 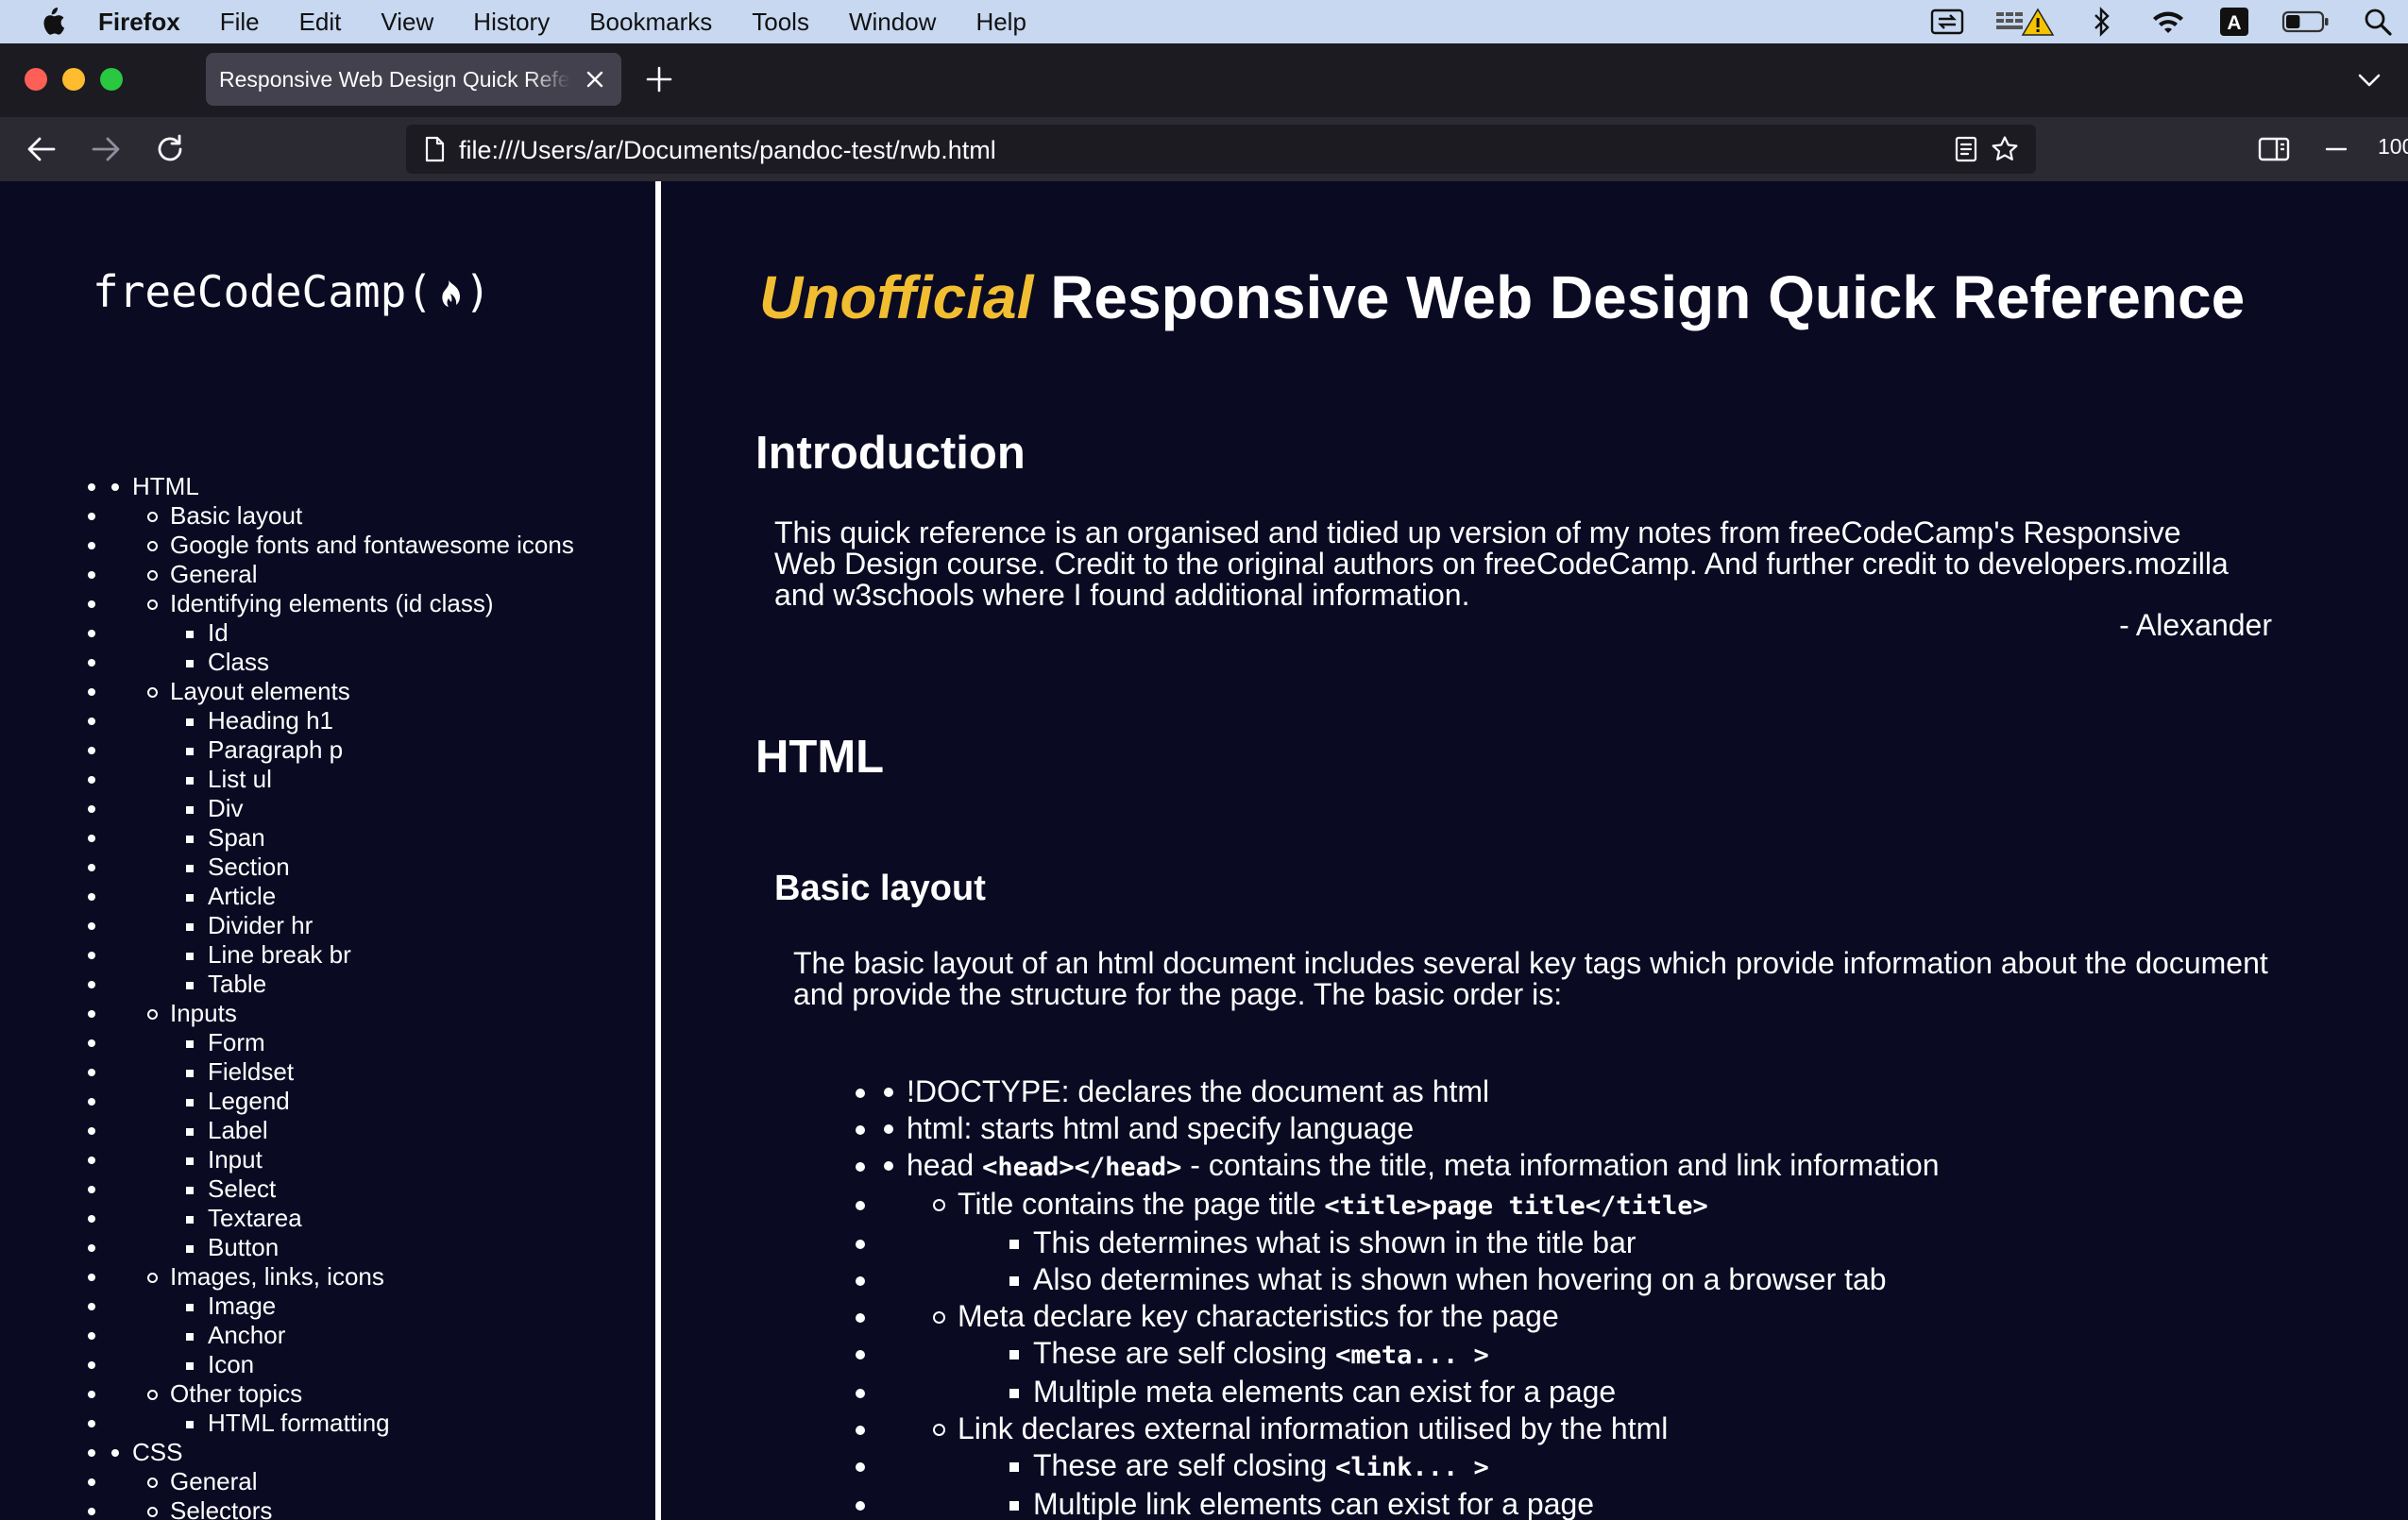 I want to click on toc-item-label: Anchor, so click(x=246, y=1335).